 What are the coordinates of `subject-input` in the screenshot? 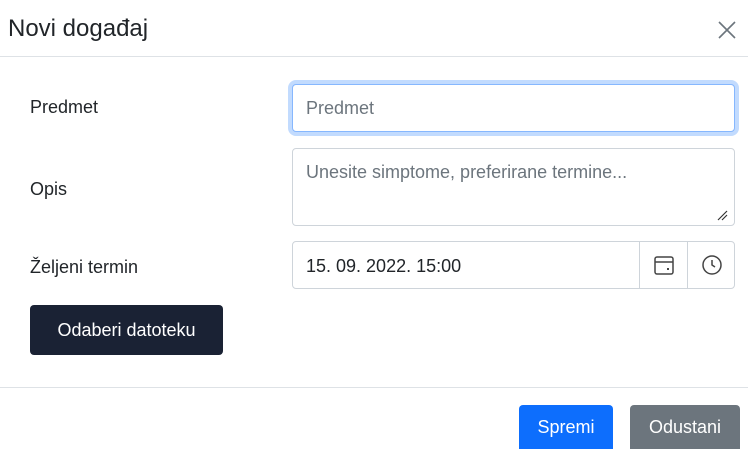 It's located at (513, 108).